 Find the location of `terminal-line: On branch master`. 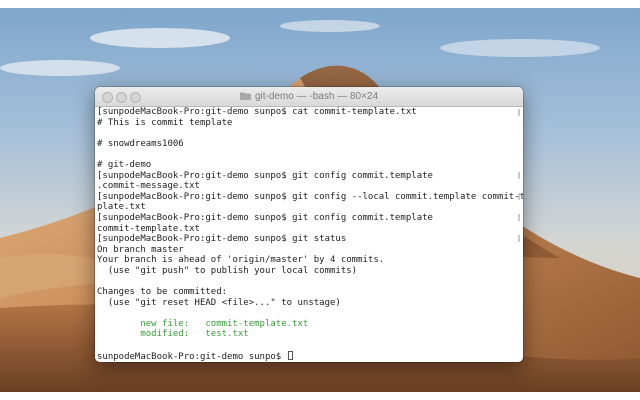

terminal-line: On branch master is located at coordinates (140, 249).